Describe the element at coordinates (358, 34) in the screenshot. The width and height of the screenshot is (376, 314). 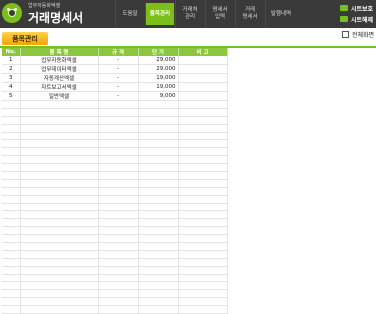
I see `fullscreen-toggle: 전체화면` at that location.